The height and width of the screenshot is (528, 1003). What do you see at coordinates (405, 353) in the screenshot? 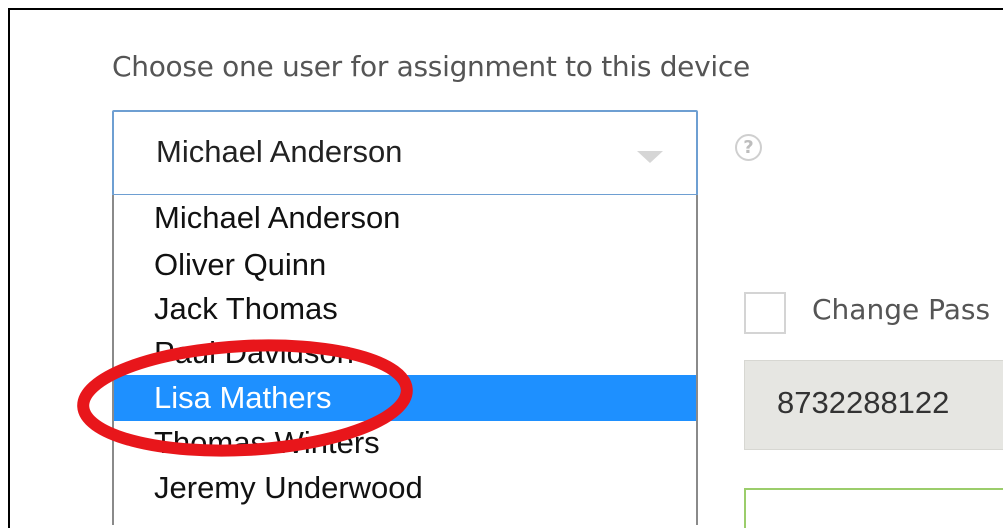
I see `dropdown-option-paul-davidson: Paul Davidson` at bounding box center [405, 353].